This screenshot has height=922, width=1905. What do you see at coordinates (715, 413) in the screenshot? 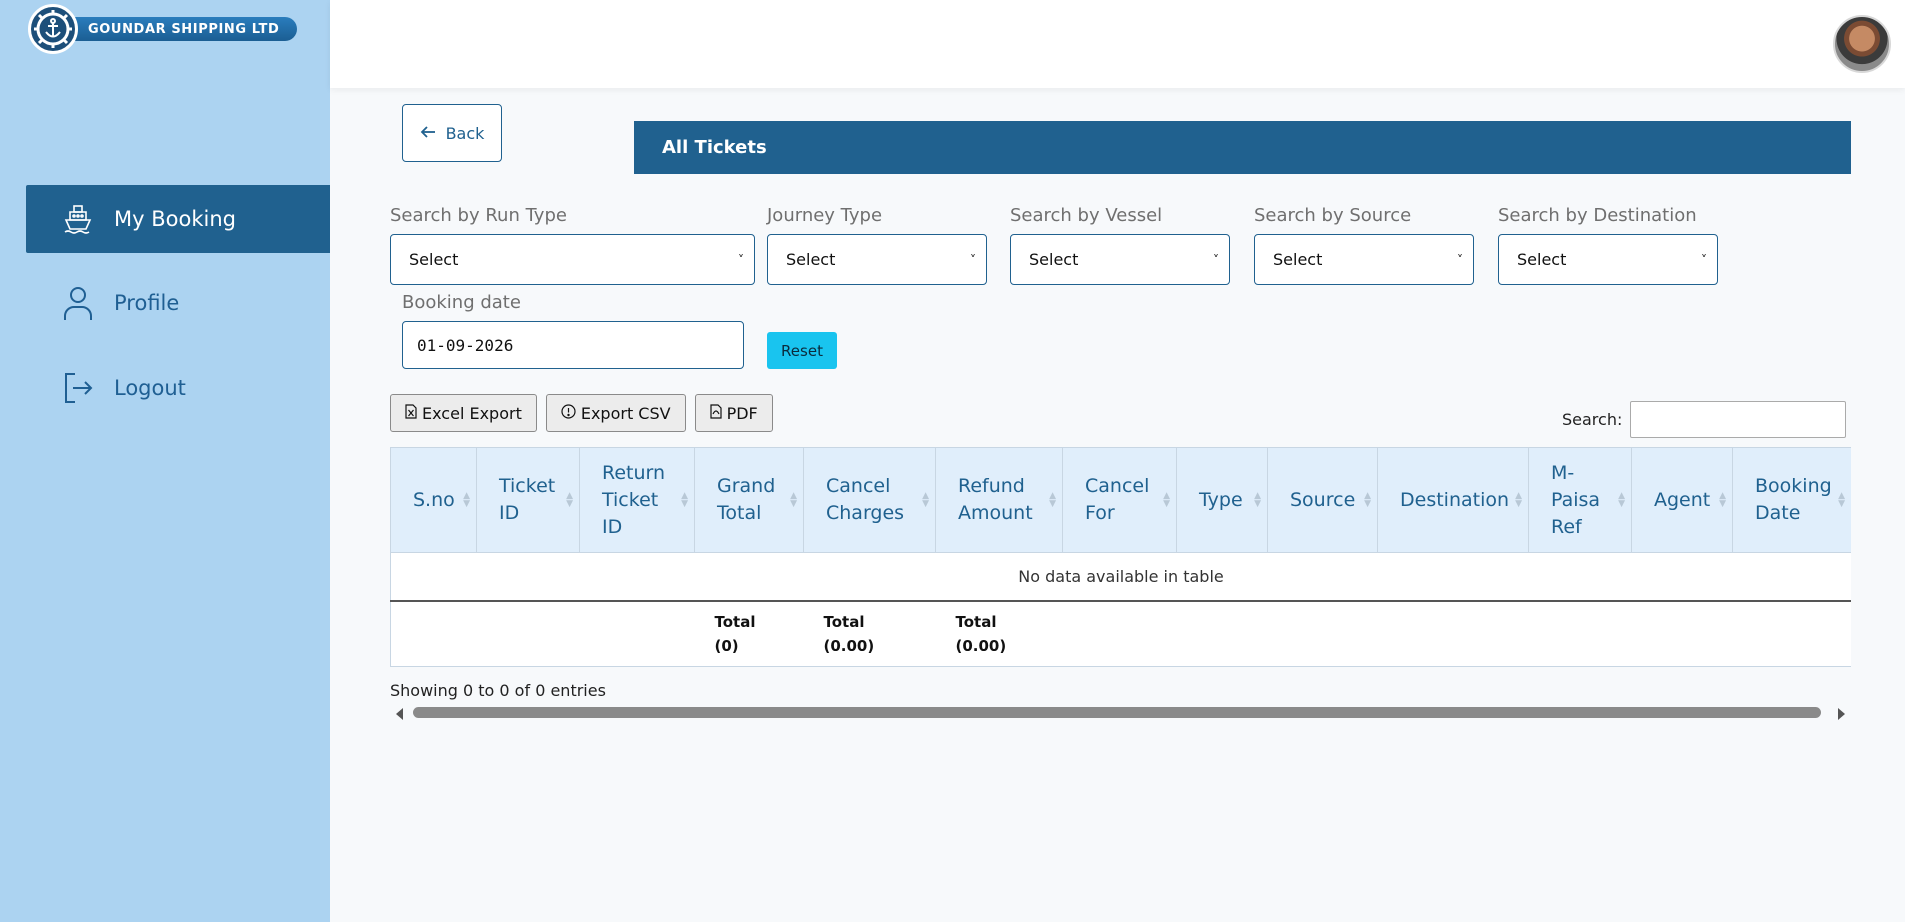
I see `pdf-file-icon` at bounding box center [715, 413].